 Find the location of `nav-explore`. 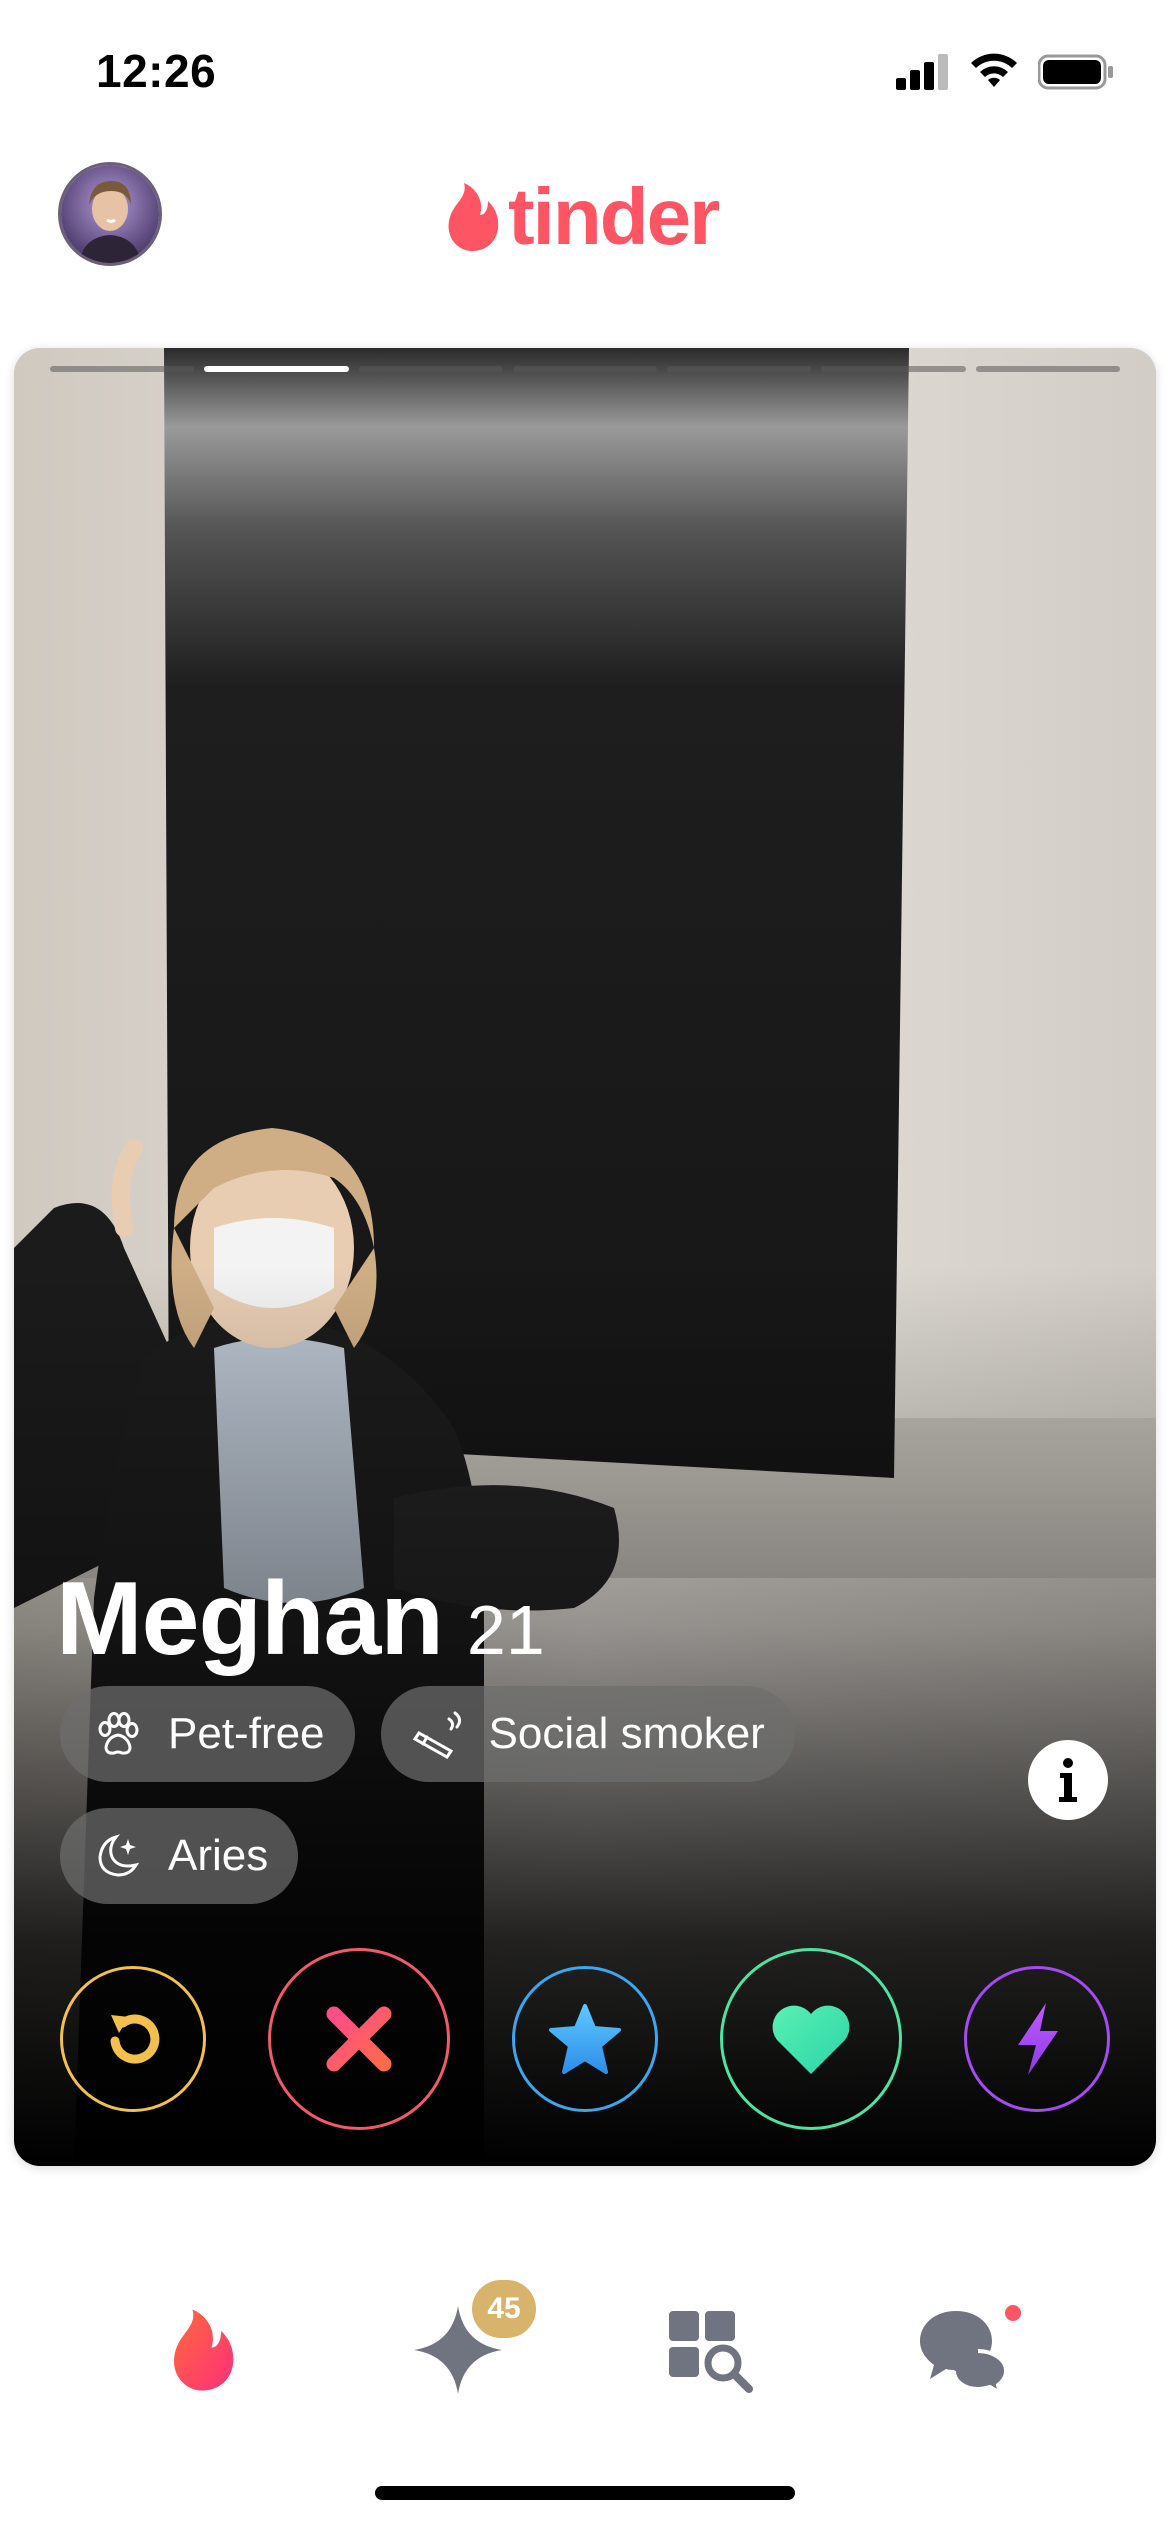

nav-explore is located at coordinates (710, 2350).